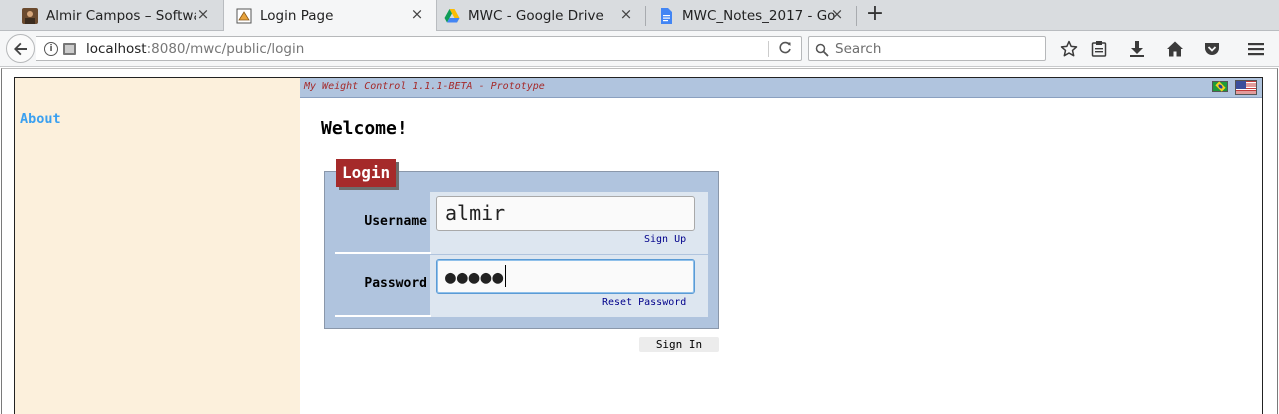 This screenshot has width=1279, height=414. I want to click on google-docs-icon, so click(666, 15).